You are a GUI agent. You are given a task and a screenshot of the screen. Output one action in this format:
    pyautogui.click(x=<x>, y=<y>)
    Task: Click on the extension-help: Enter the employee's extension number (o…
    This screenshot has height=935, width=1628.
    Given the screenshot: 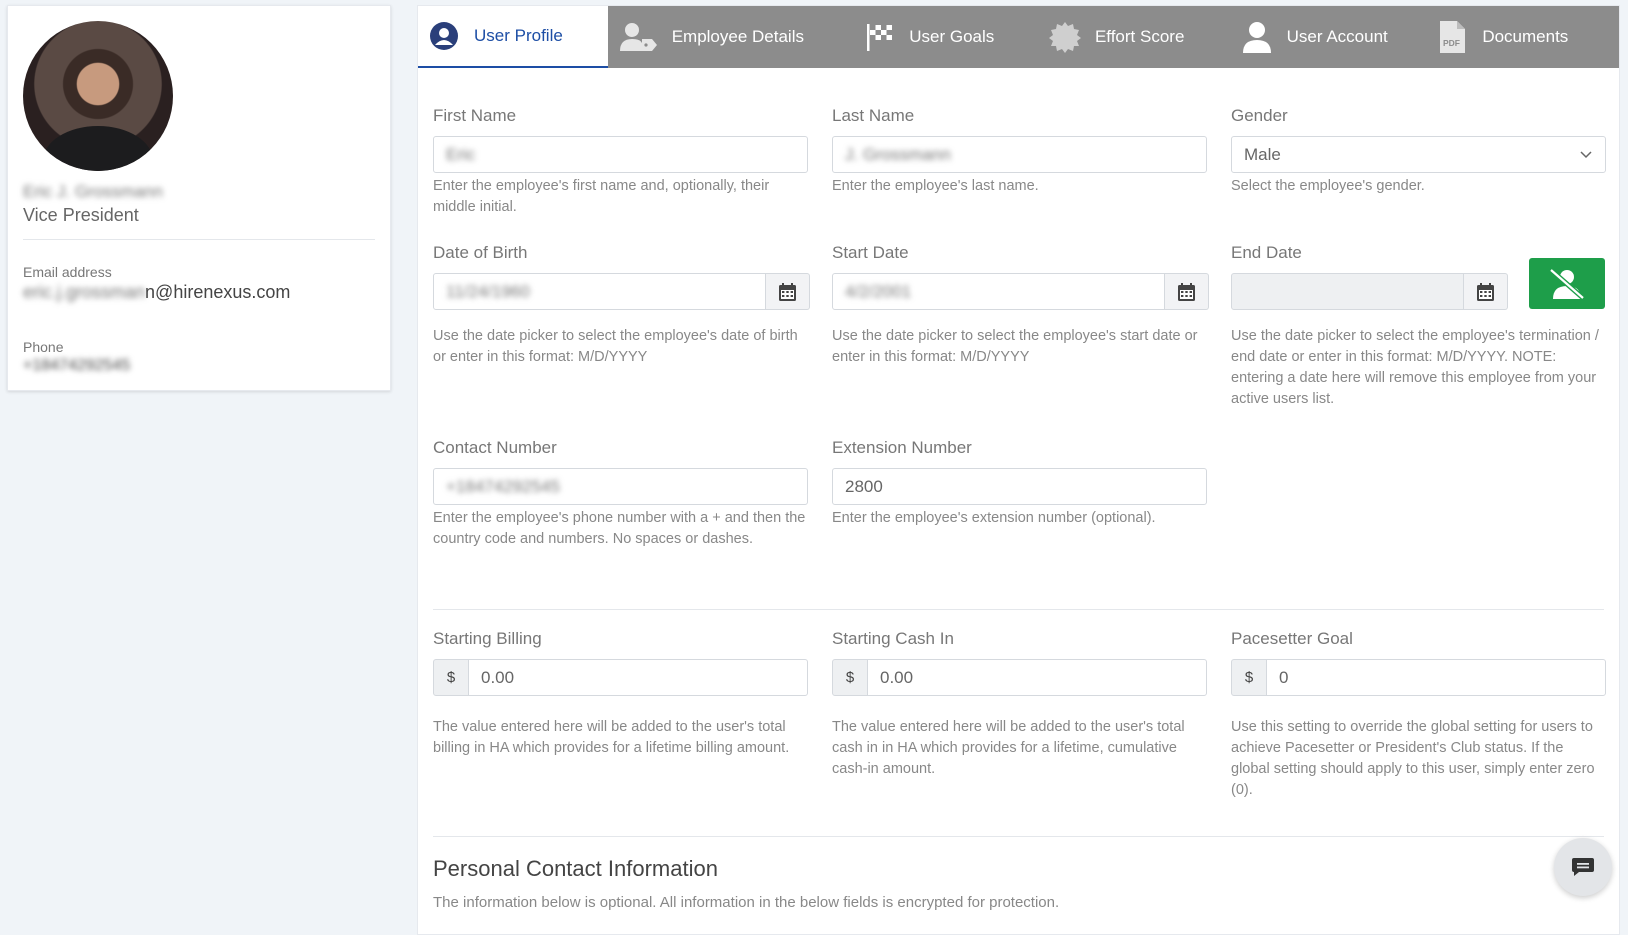 What is the action you would take?
    pyautogui.click(x=994, y=518)
    